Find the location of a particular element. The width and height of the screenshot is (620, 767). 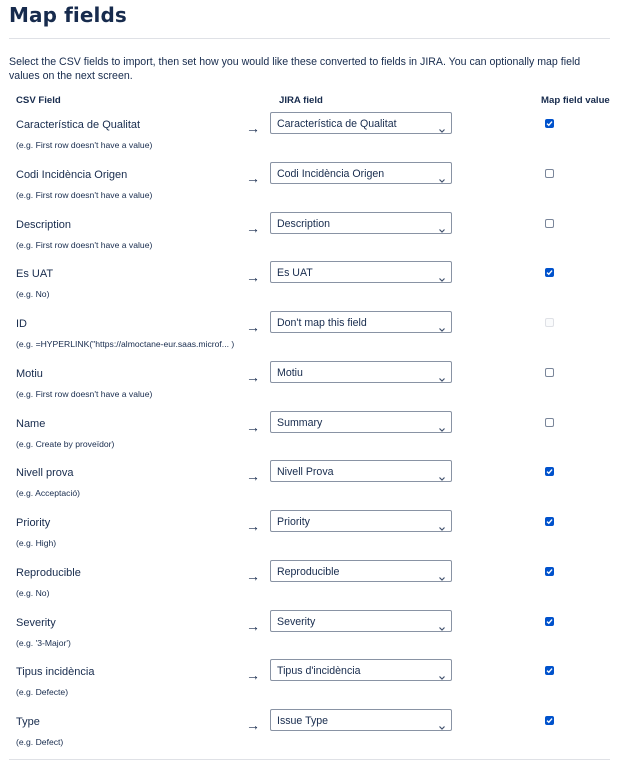

jira-field-select: Issue Type is located at coordinates (361, 720).